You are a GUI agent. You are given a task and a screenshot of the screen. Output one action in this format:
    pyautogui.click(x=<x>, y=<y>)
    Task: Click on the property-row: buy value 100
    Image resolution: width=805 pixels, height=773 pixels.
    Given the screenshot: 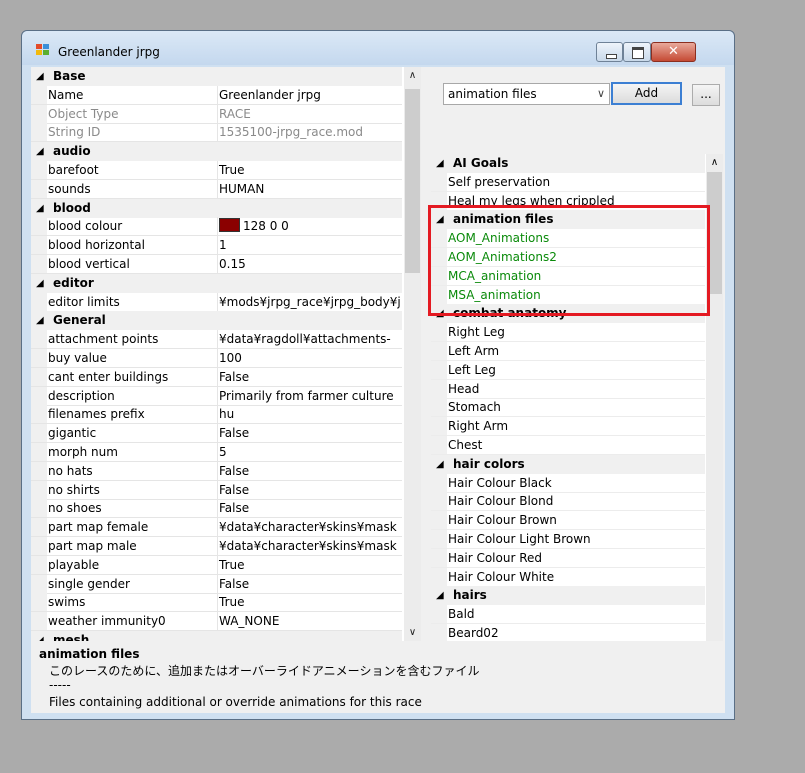 What is the action you would take?
    pyautogui.click(x=216, y=358)
    